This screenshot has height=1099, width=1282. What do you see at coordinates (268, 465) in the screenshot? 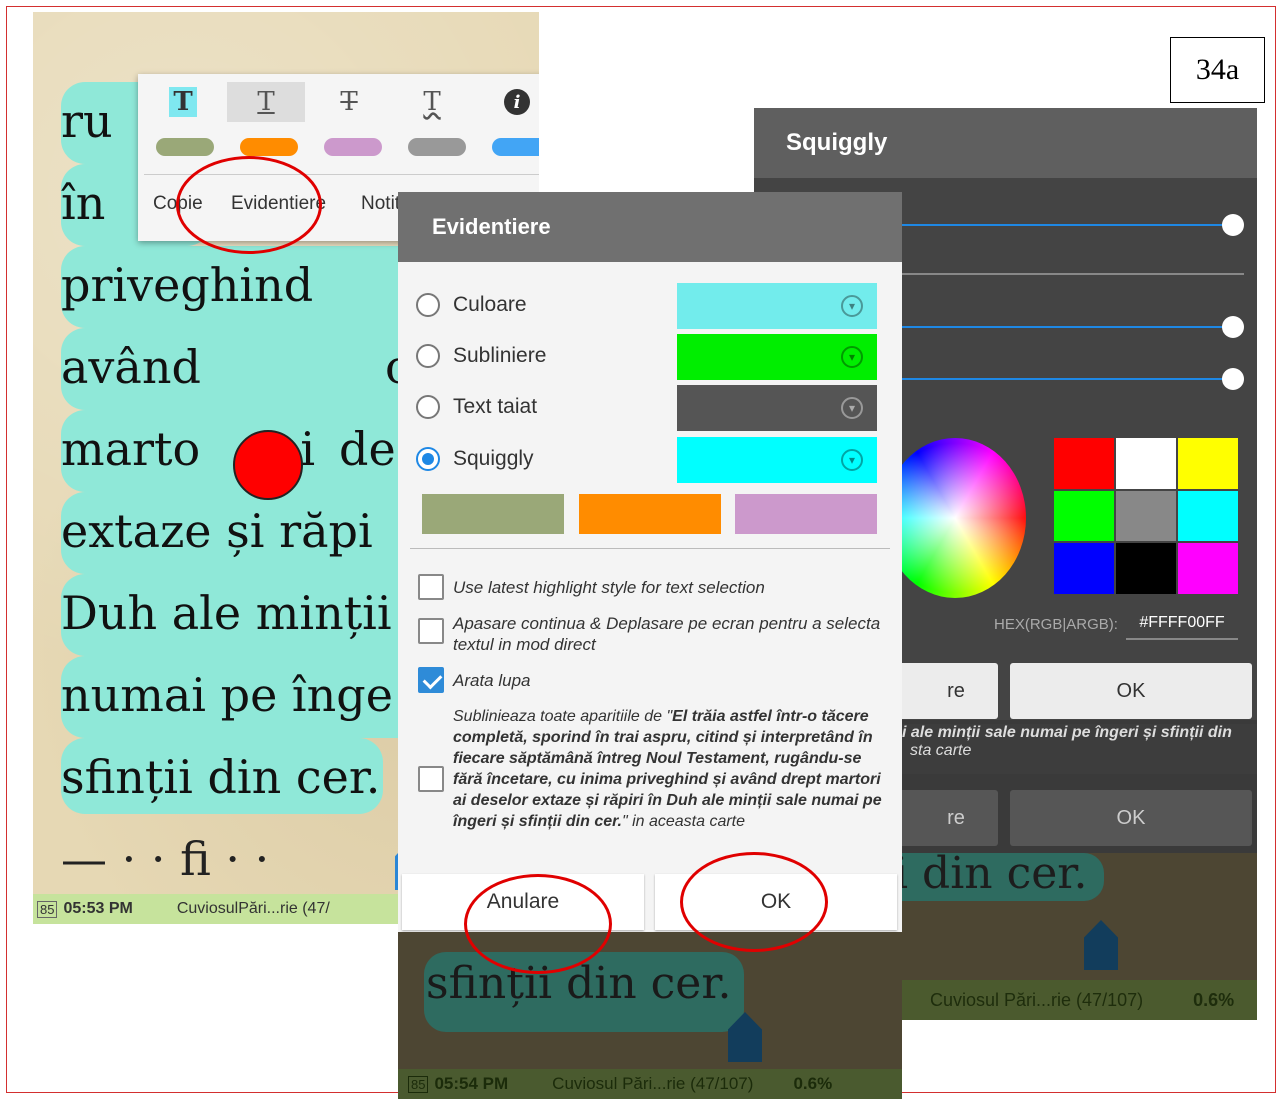
I see `touch-point-marker` at bounding box center [268, 465].